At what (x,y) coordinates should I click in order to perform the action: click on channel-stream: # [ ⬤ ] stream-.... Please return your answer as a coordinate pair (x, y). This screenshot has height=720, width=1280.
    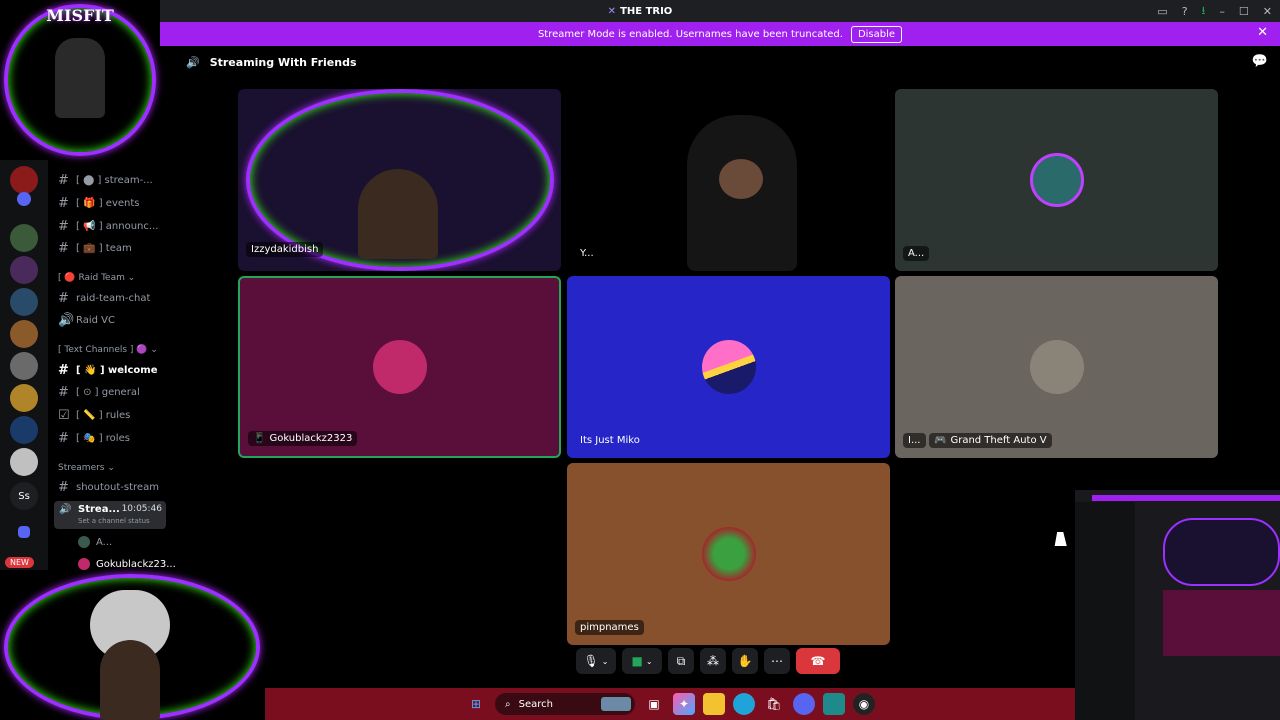
    Looking at the image, I should click on (105, 180).